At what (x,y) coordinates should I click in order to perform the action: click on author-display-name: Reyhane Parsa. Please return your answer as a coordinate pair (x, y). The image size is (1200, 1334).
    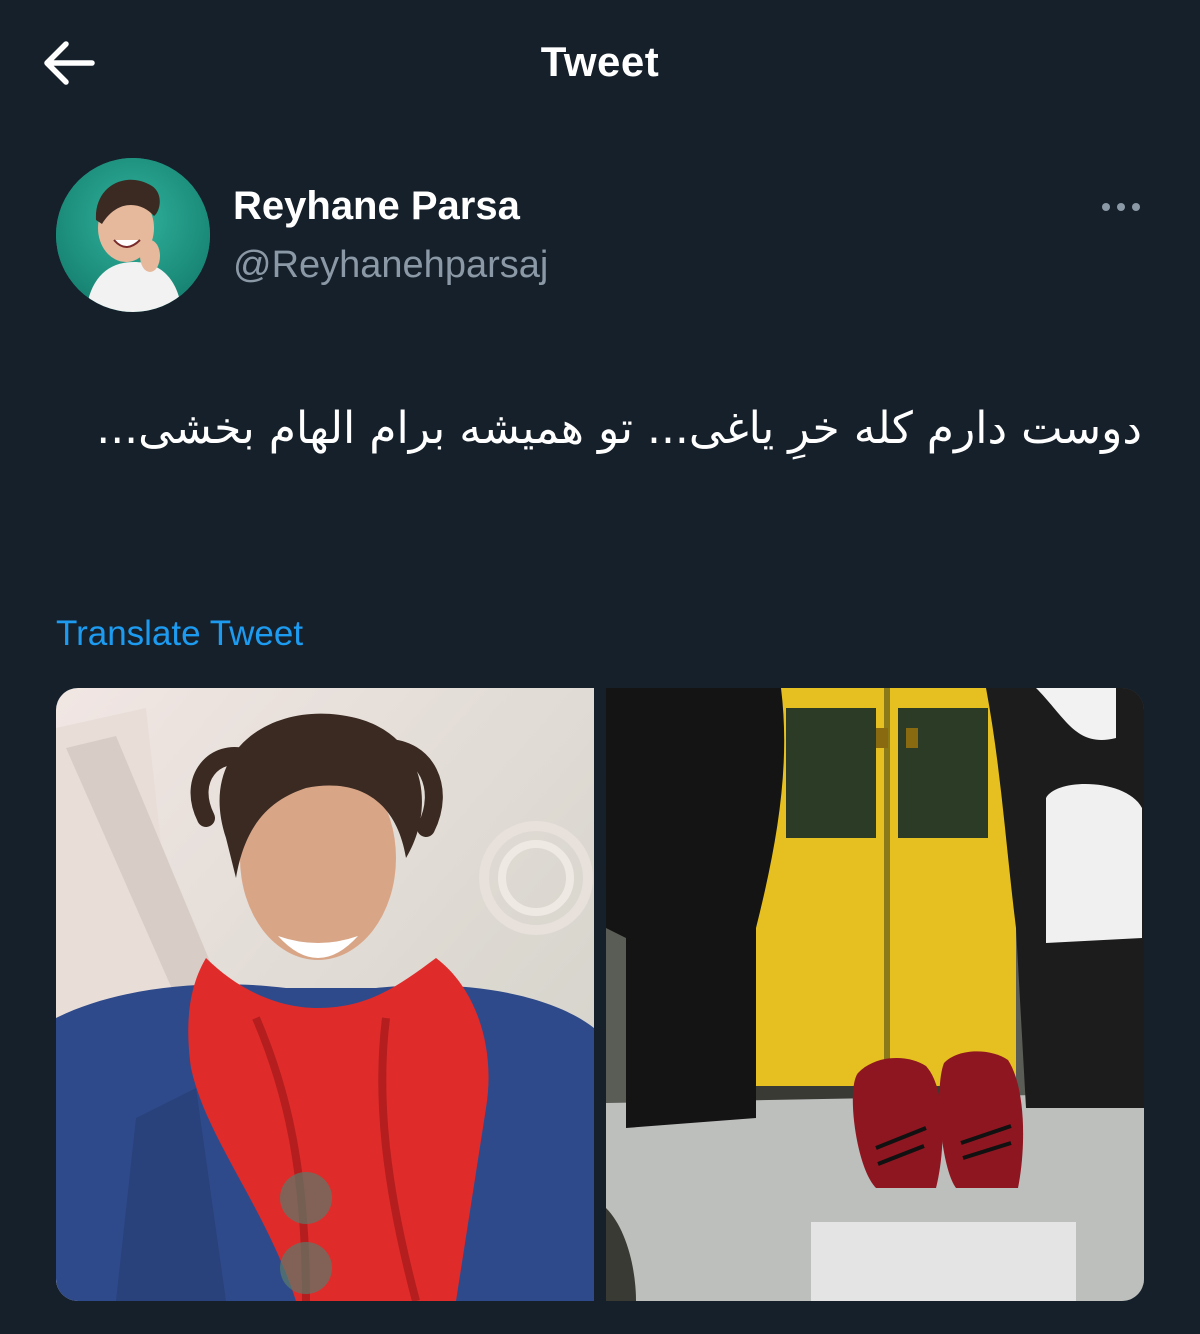
    Looking at the image, I should click on (376, 206).